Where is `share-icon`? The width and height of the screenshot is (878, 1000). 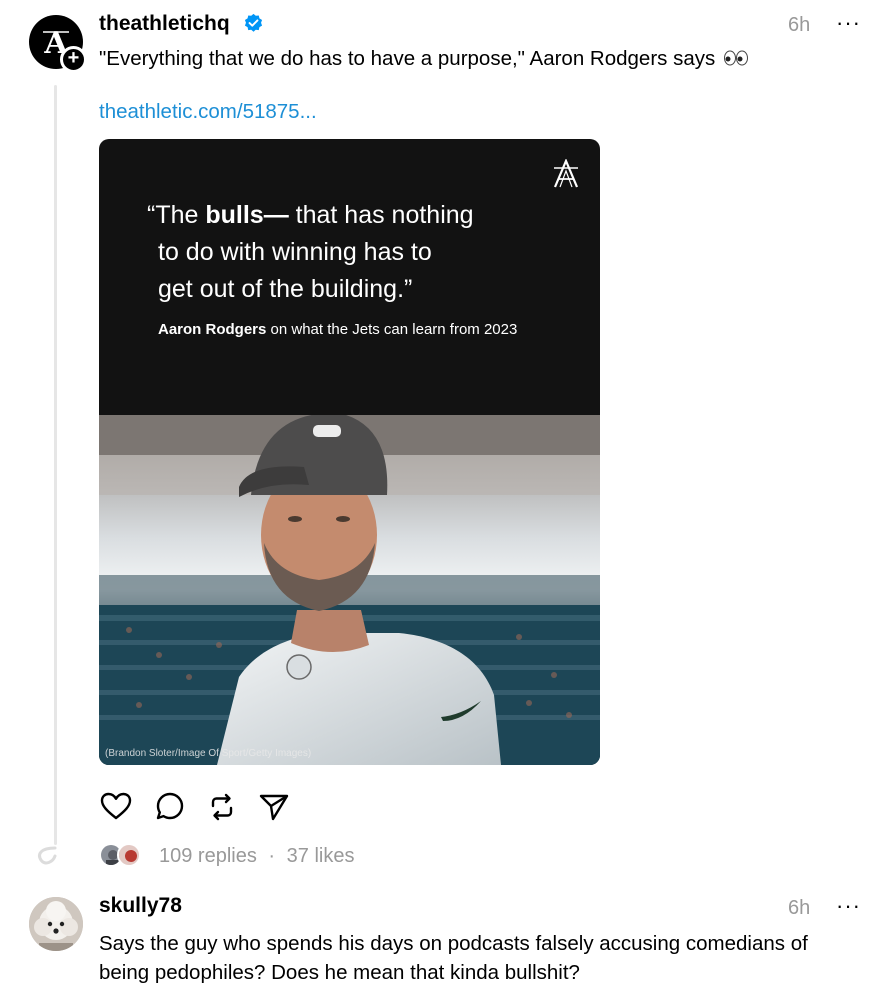
share-icon is located at coordinates (274, 807).